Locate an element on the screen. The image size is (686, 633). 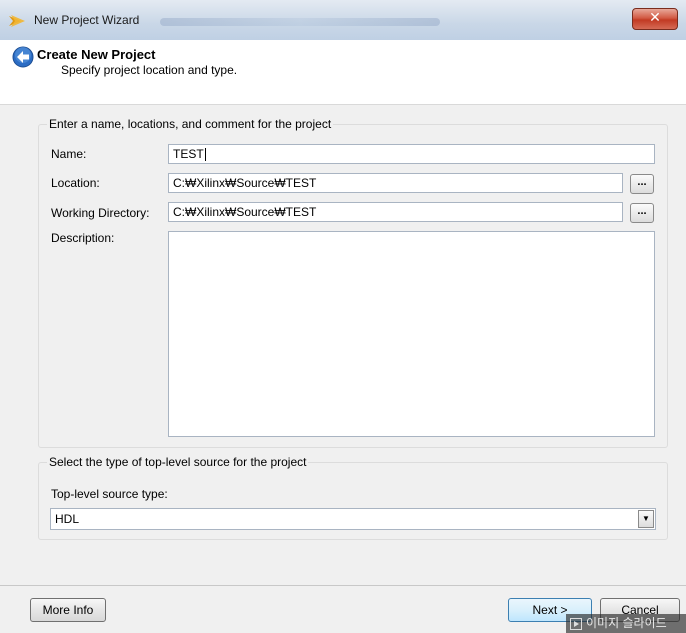
page-subtitle: Specify project location and type. is located at coordinates (149, 70).